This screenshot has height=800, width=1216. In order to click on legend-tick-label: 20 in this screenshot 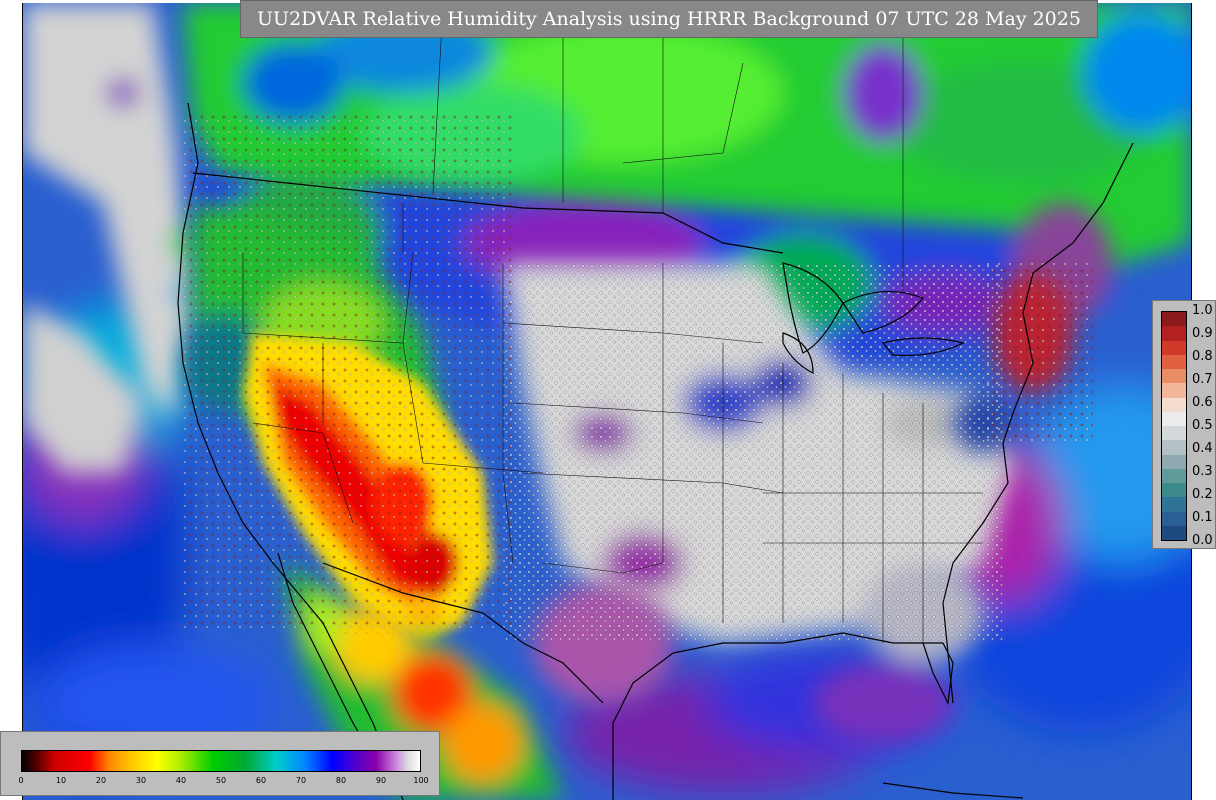, I will do `click(101, 780)`.